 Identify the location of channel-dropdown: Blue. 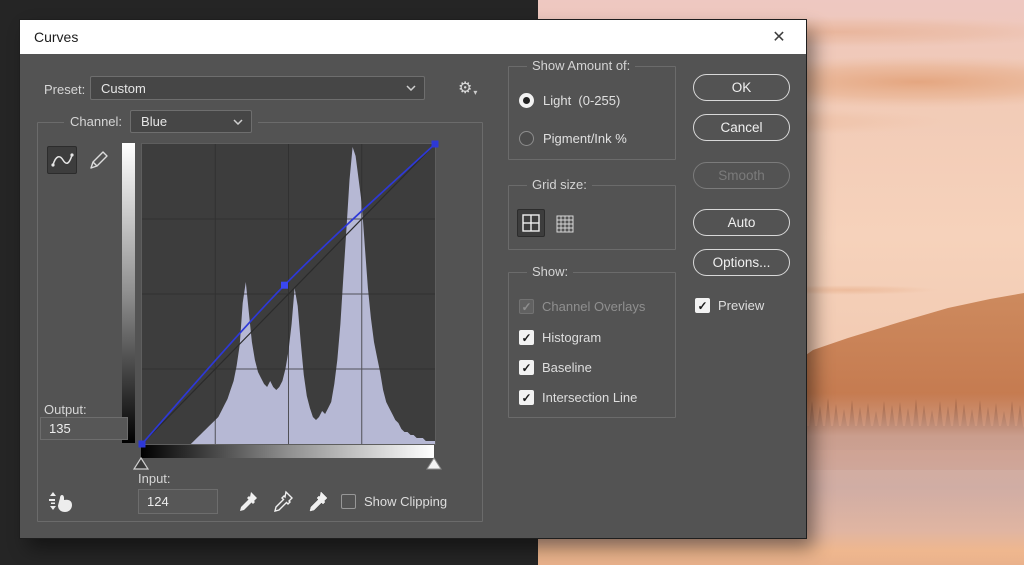
(191, 121).